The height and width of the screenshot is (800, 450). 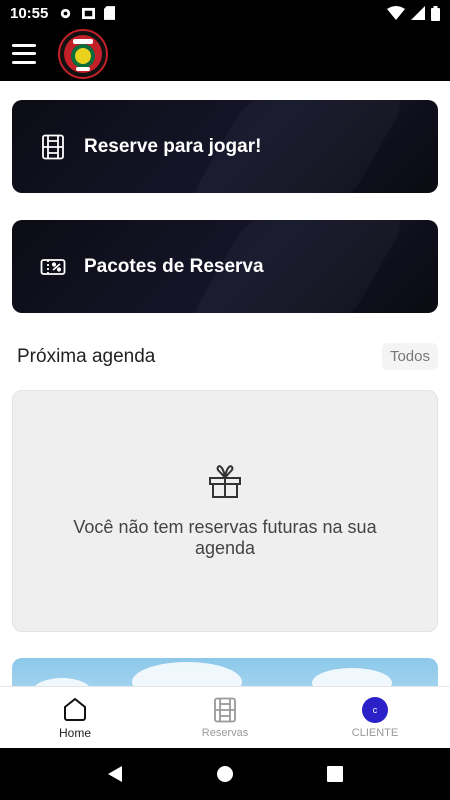 I want to click on sd-card-status-icon, so click(x=110, y=13).